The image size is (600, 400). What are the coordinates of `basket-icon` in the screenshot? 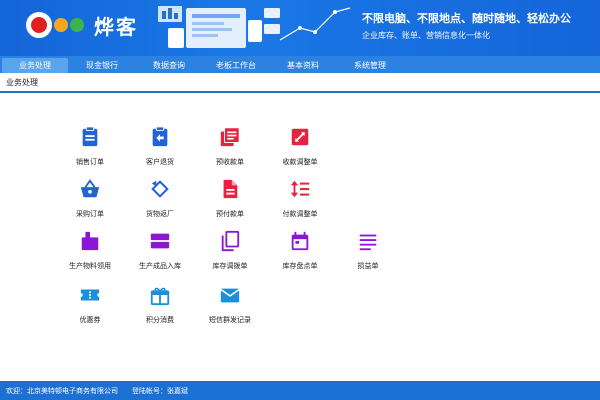 It's located at (90, 188).